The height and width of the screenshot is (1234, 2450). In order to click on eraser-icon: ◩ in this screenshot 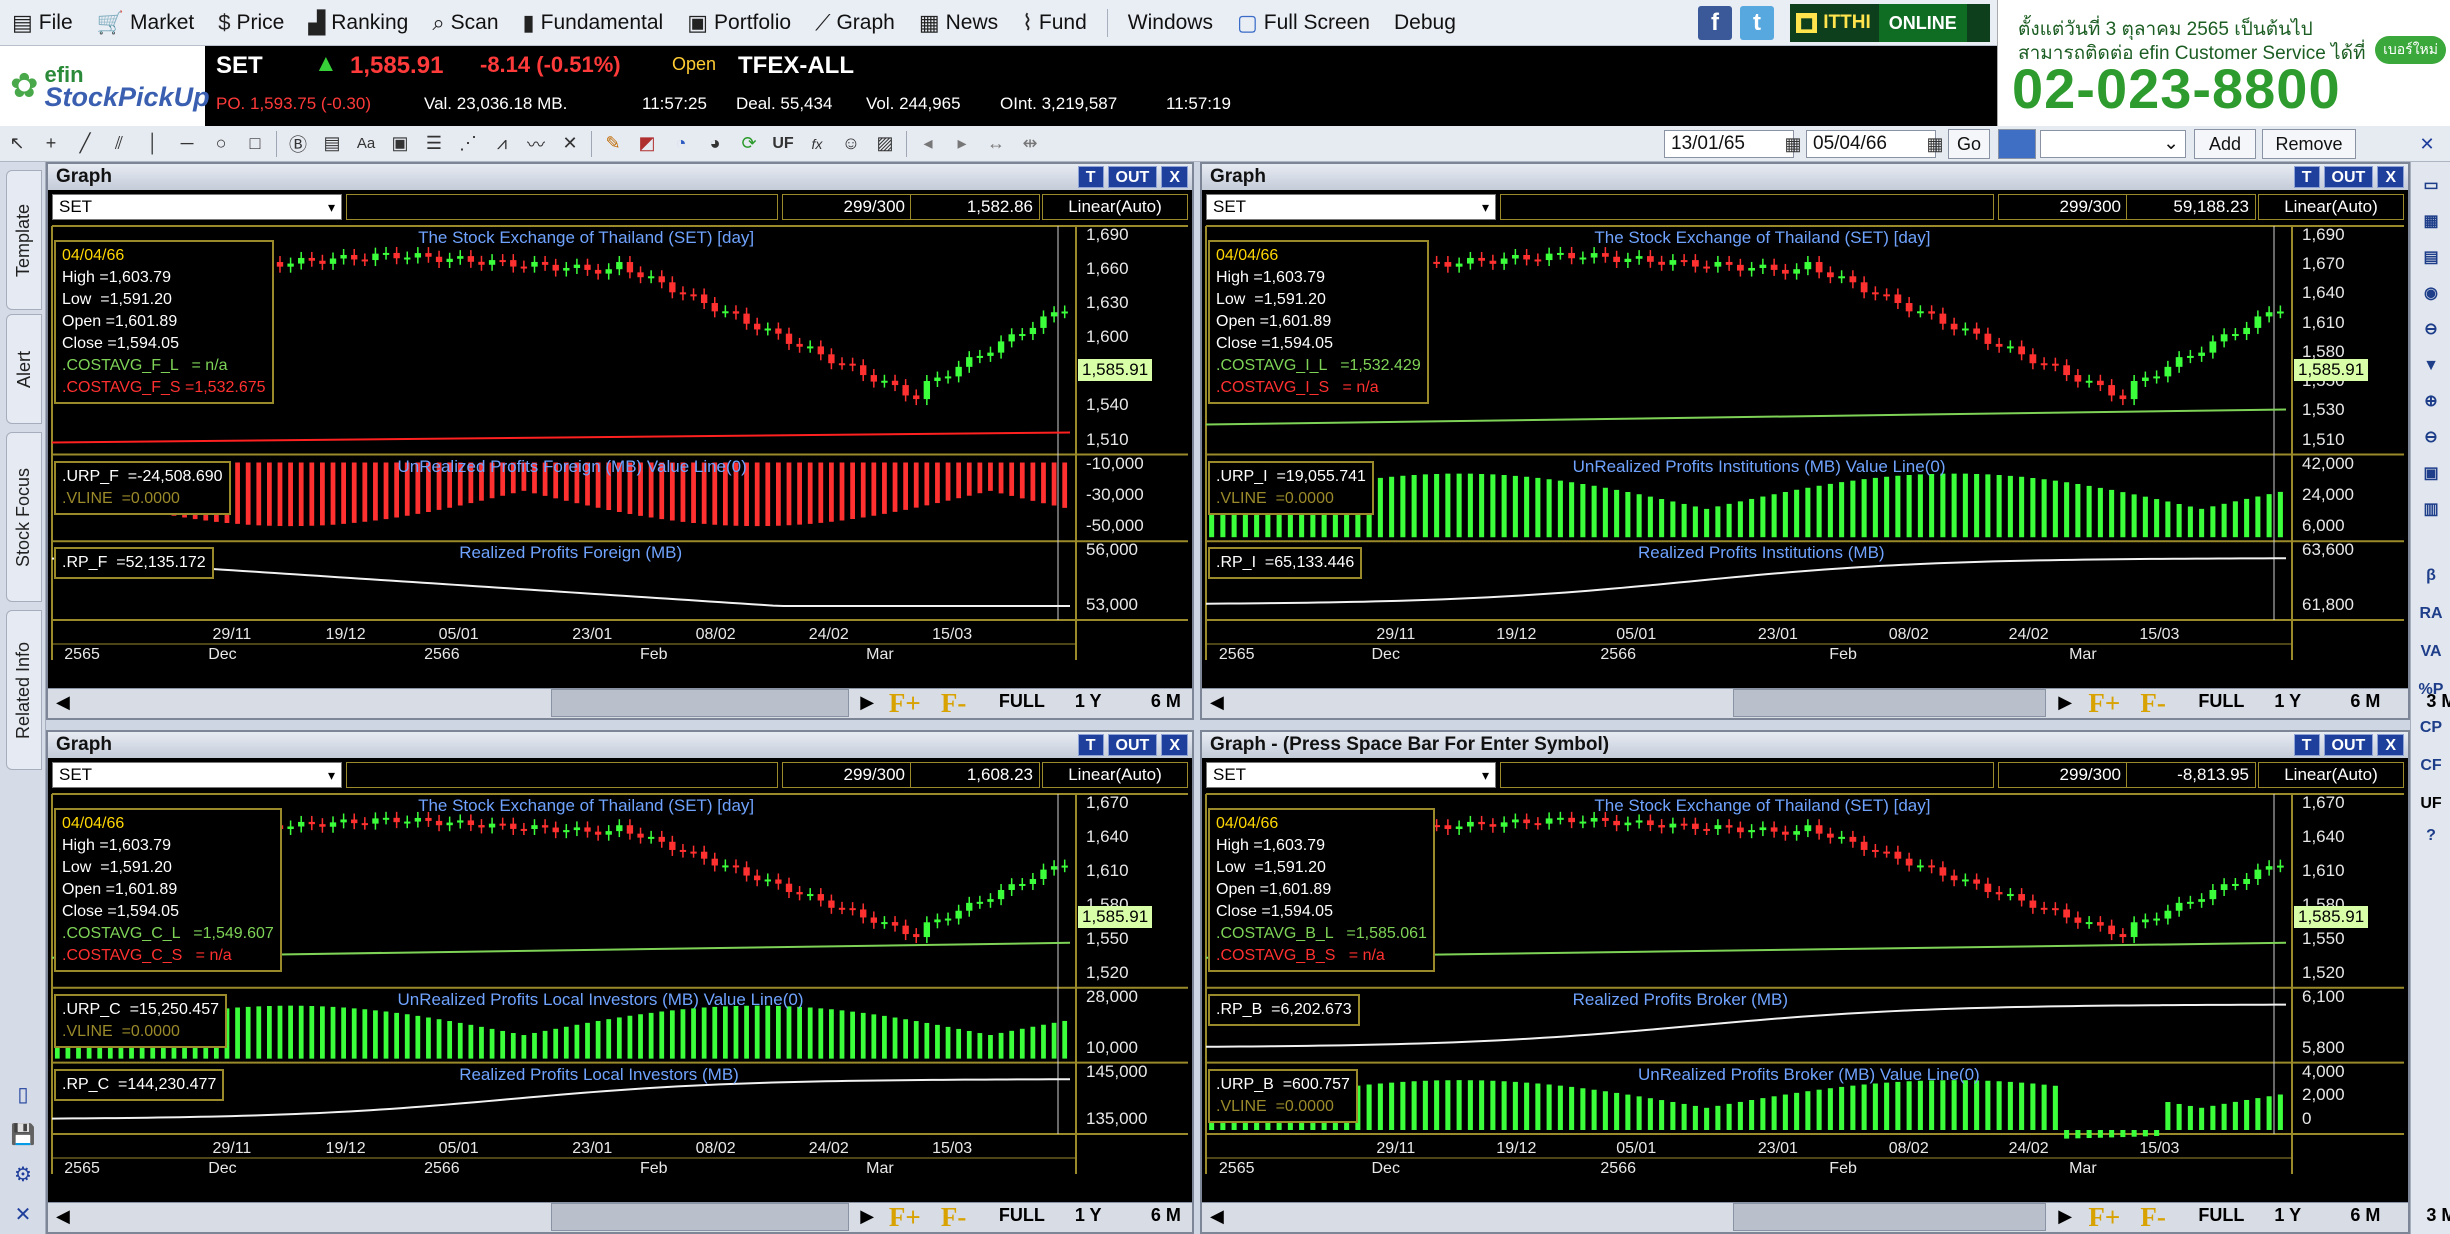, I will do `click(647, 144)`.